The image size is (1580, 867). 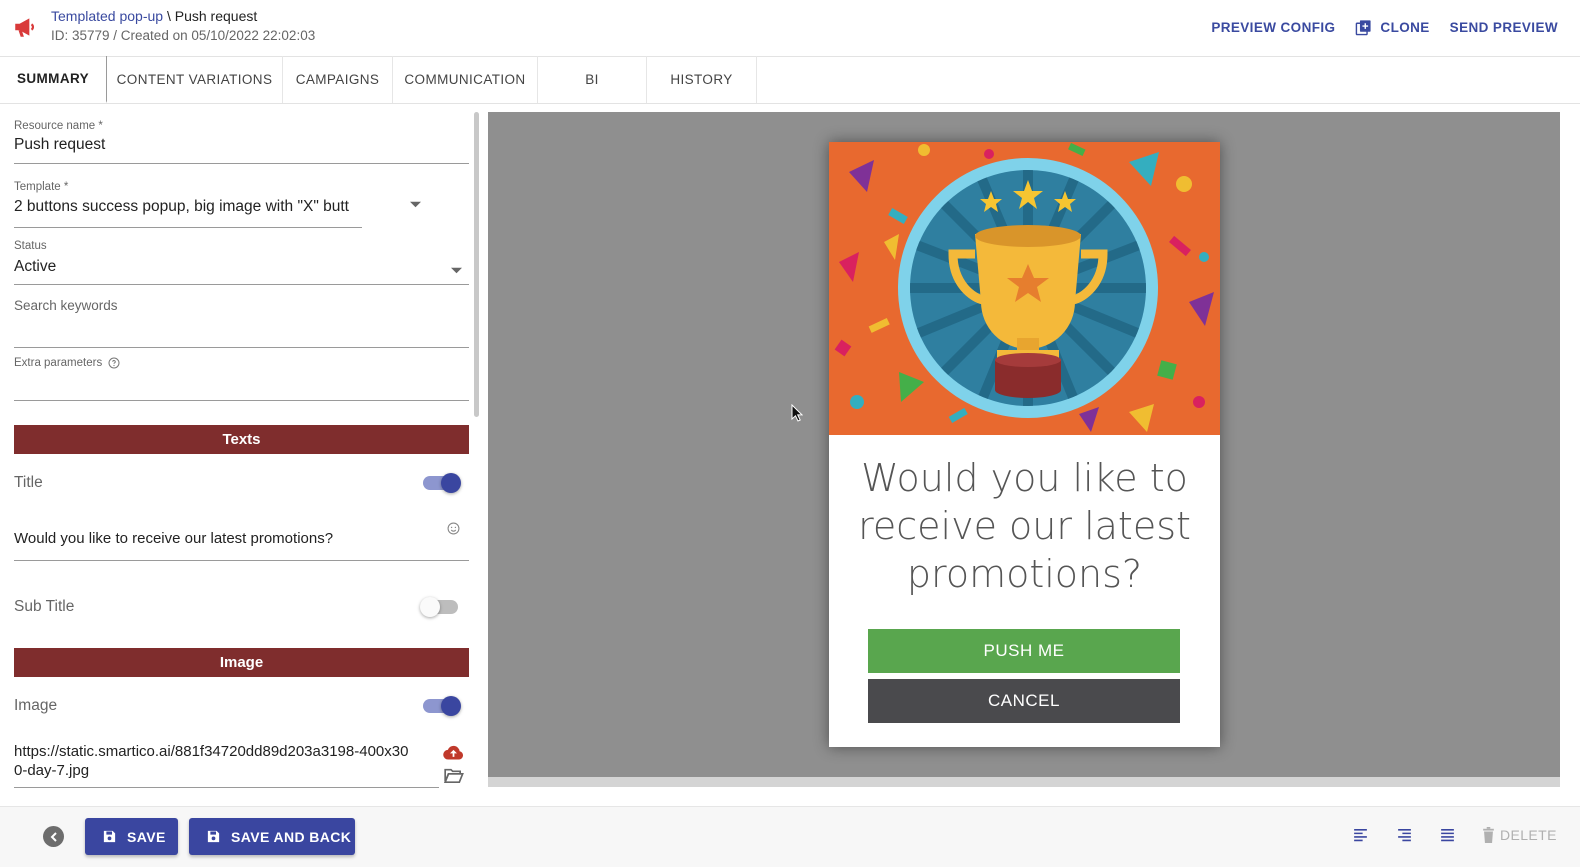 I want to click on footer-toolbar: SAVE SAVE AND BACK DELETE, so click(x=790, y=836).